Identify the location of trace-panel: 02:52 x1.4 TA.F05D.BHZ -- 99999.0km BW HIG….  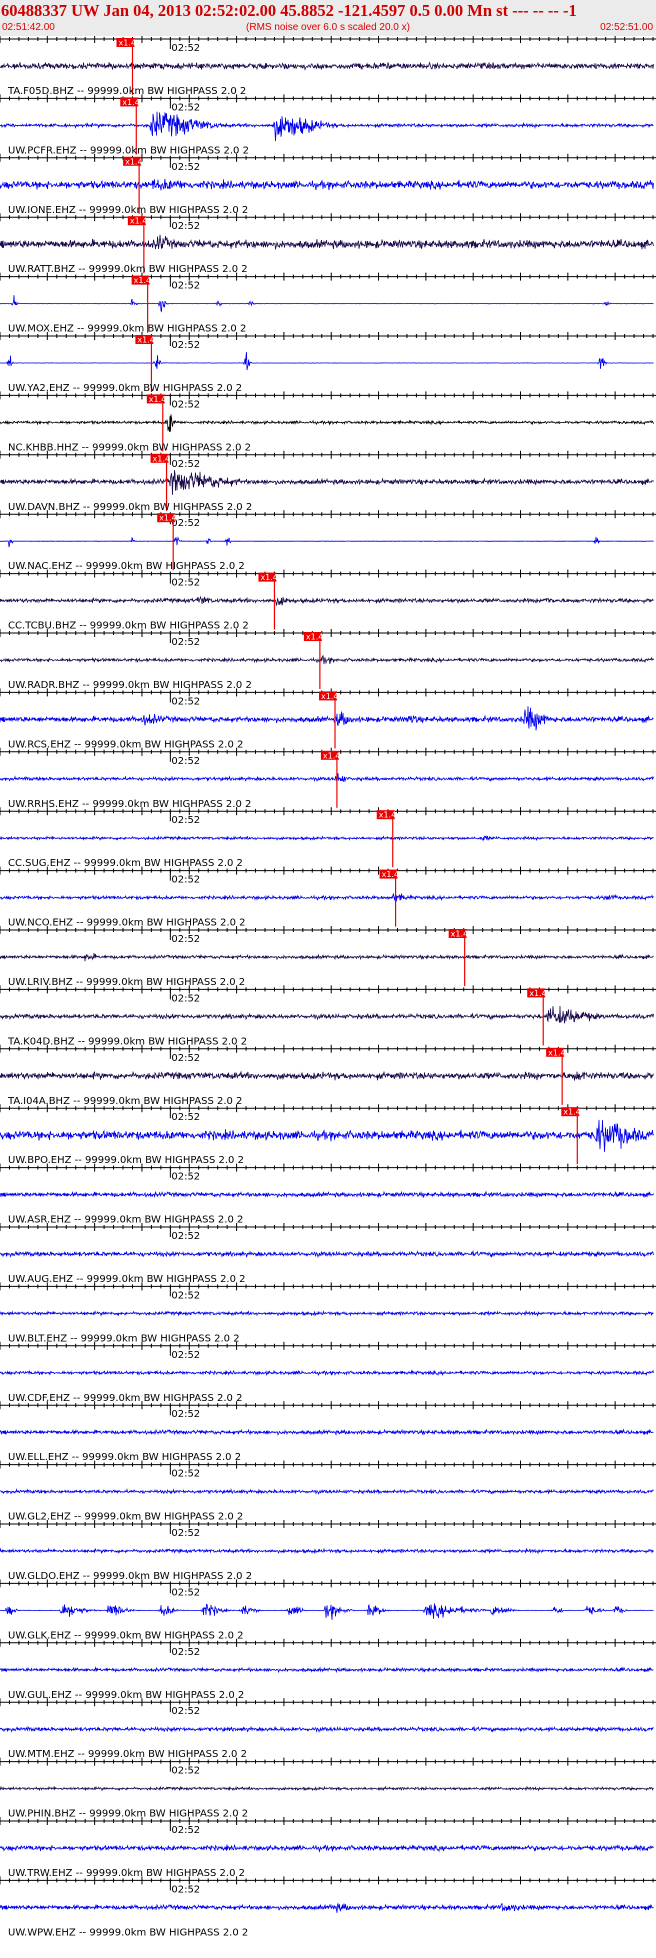
(328, 66).